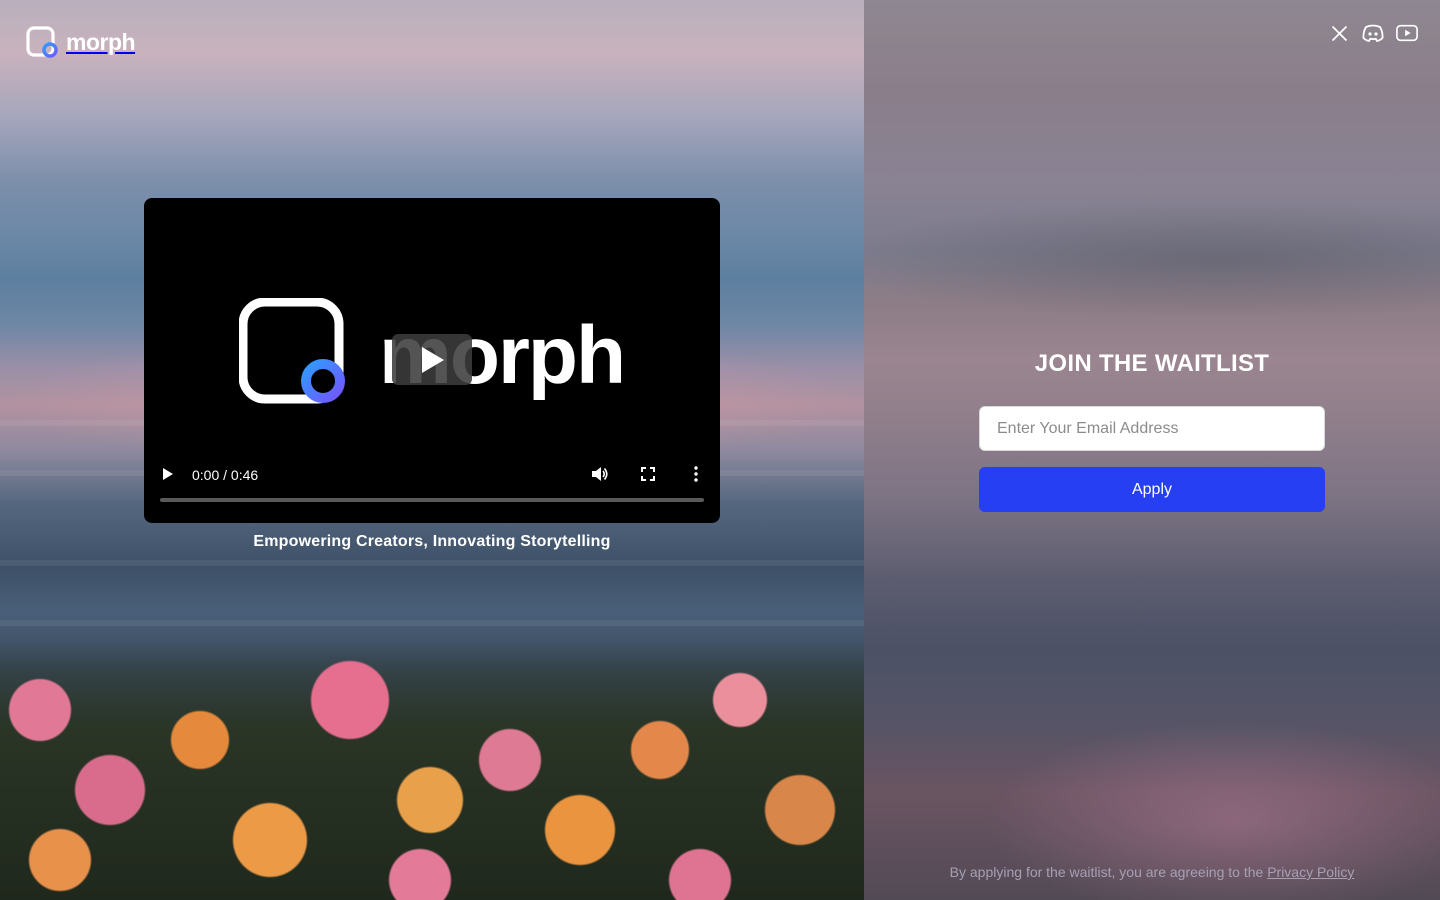 This screenshot has height=900, width=1440. I want to click on video-player: morph 0:00 / 0:46, so click(432, 360).